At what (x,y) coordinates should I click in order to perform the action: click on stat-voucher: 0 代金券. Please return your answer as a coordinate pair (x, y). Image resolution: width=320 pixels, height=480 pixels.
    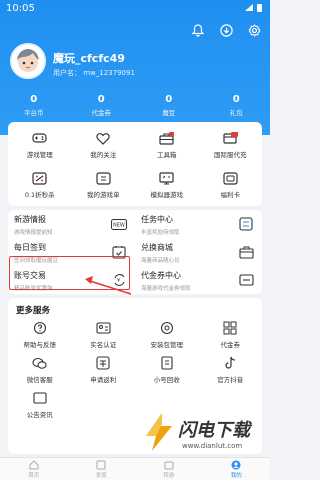
    Looking at the image, I should click on (102, 105).